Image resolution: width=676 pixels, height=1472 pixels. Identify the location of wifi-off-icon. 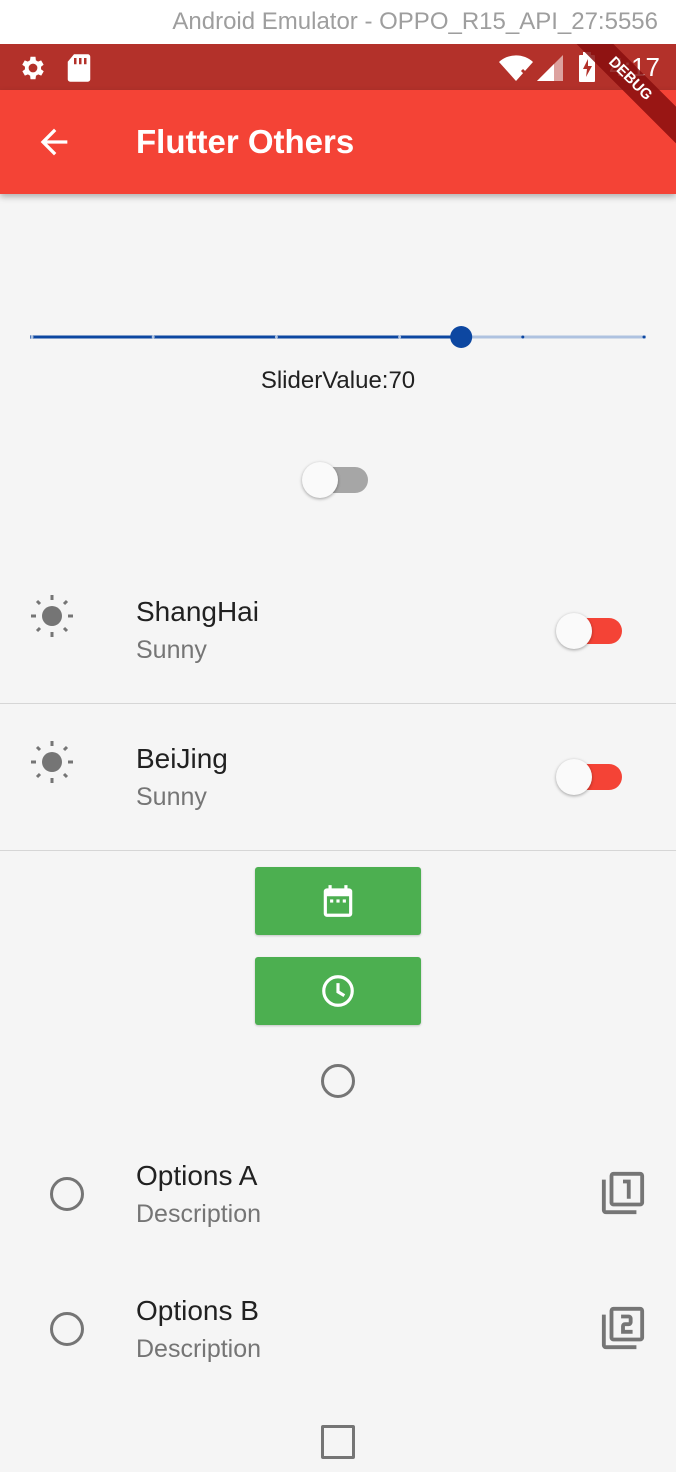
(516, 68).